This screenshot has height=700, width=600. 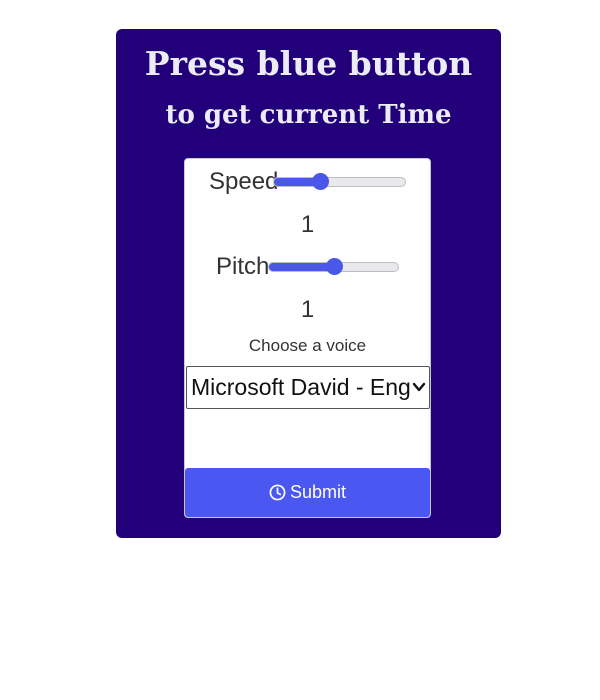 I want to click on submit-label: Submit, so click(x=318, y=492).